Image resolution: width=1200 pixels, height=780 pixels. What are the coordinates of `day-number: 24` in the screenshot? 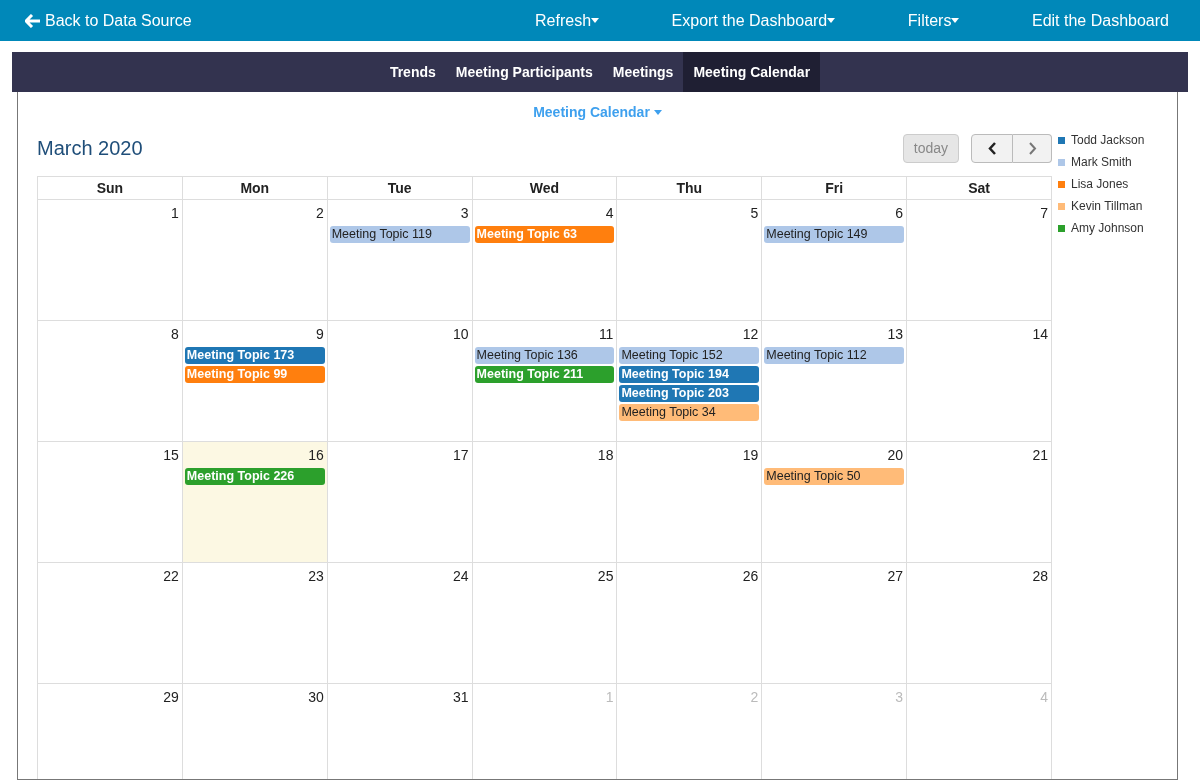 It's located at (461, 576).